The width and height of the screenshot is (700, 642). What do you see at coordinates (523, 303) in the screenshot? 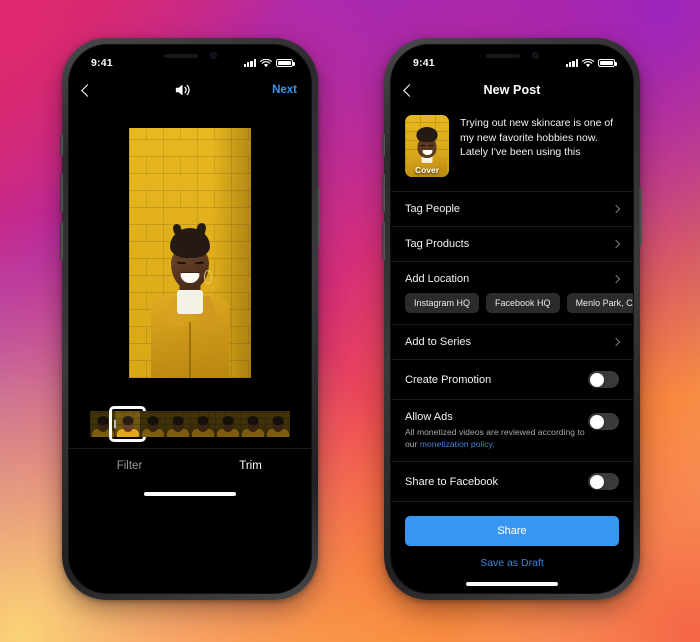
I see `location-chip: Facebook HQ` at bounding box center [523, 303].